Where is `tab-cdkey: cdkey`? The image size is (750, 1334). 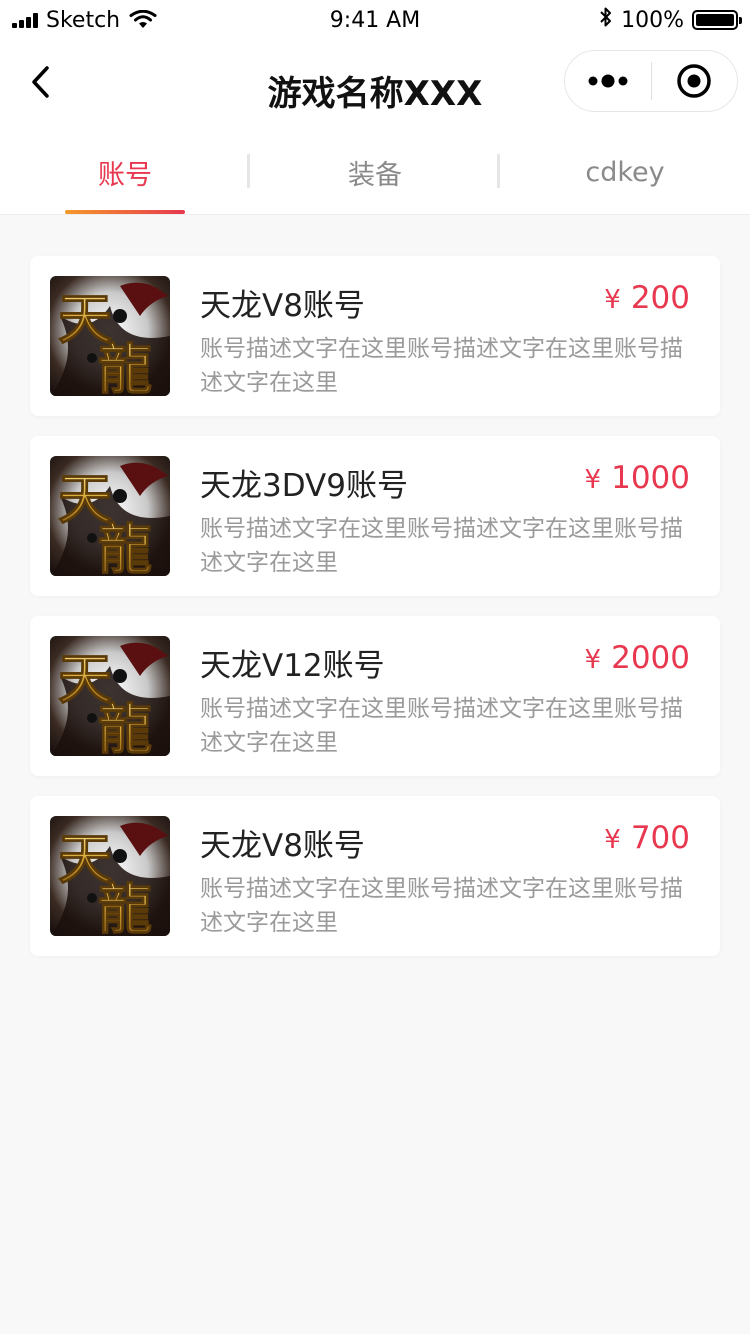 tab-cdkey: cdkey is located at coordinates (625, 172).